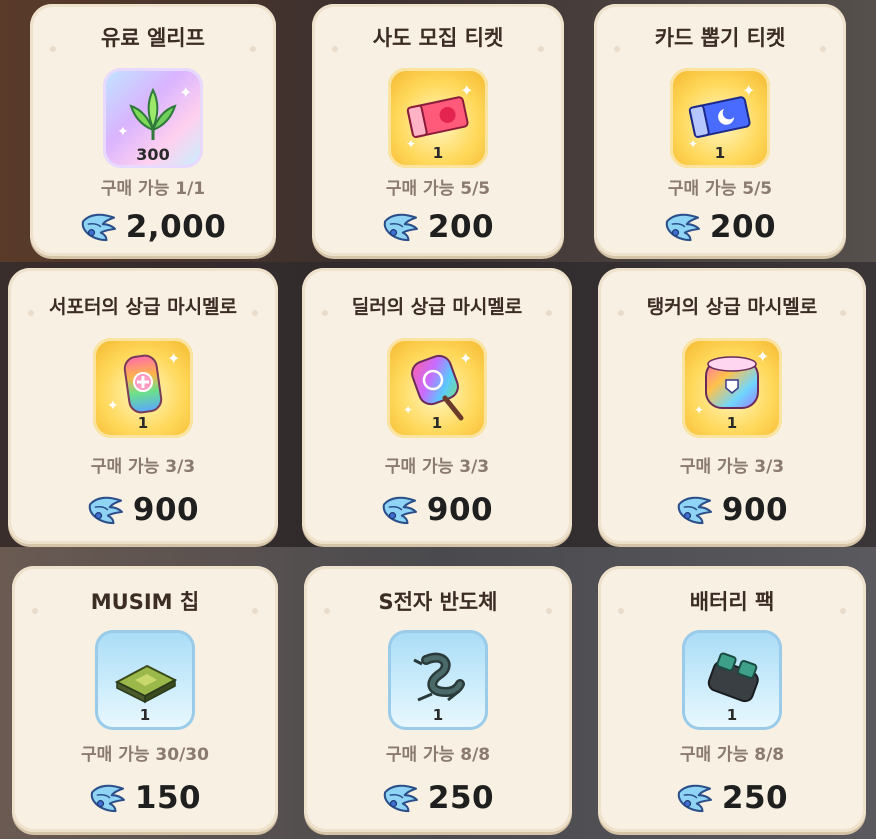 The height and width of the screenshot is (839, 876). I want to click on supporter-marshmallow-icon: ✦ ✦ 1, so click(143, 388).